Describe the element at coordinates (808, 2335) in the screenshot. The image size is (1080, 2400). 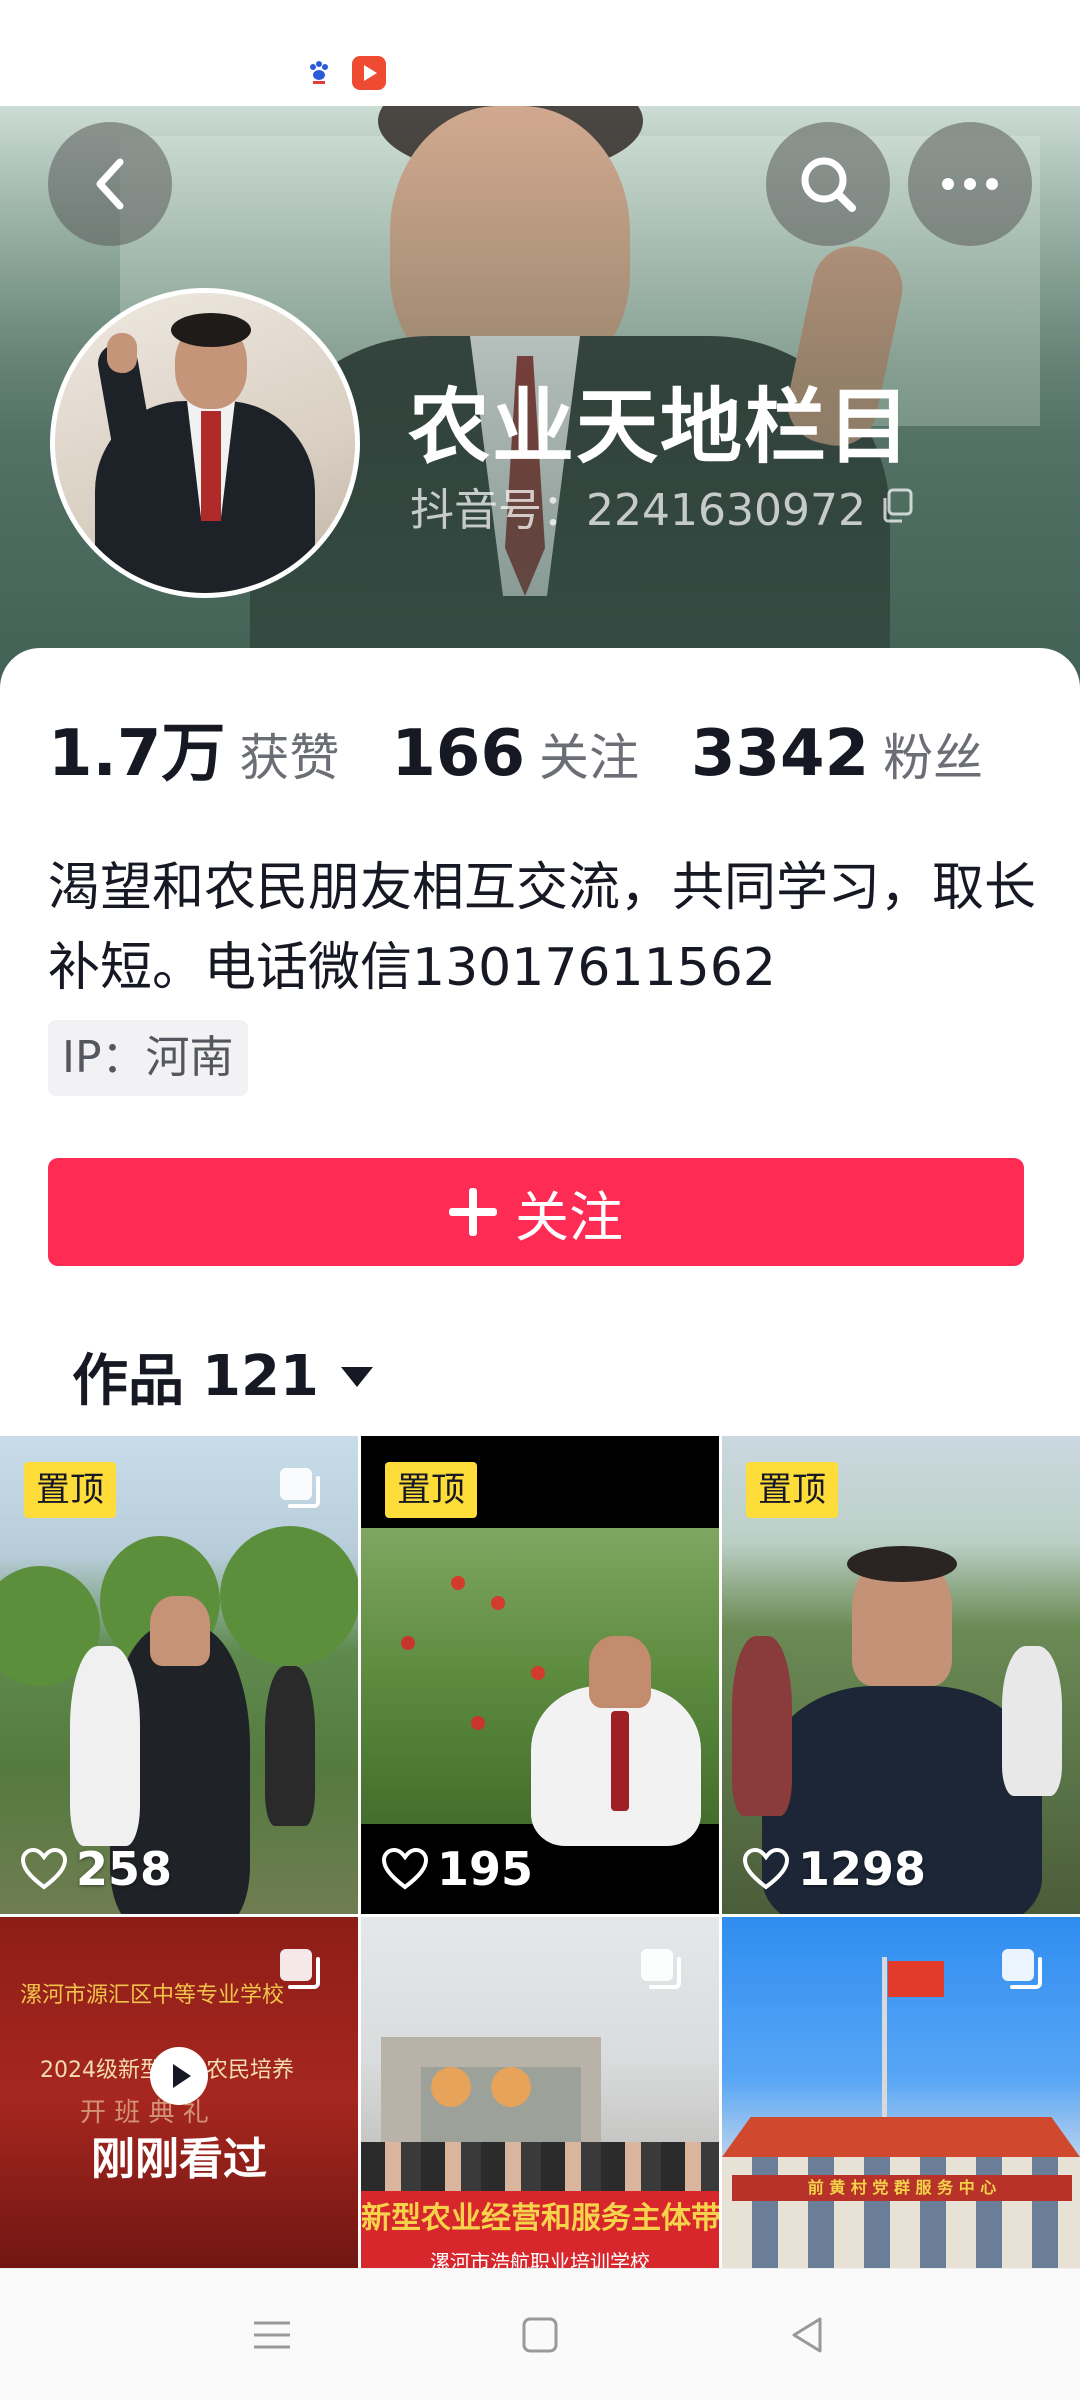
I see `back-triangle-icon` at that location.